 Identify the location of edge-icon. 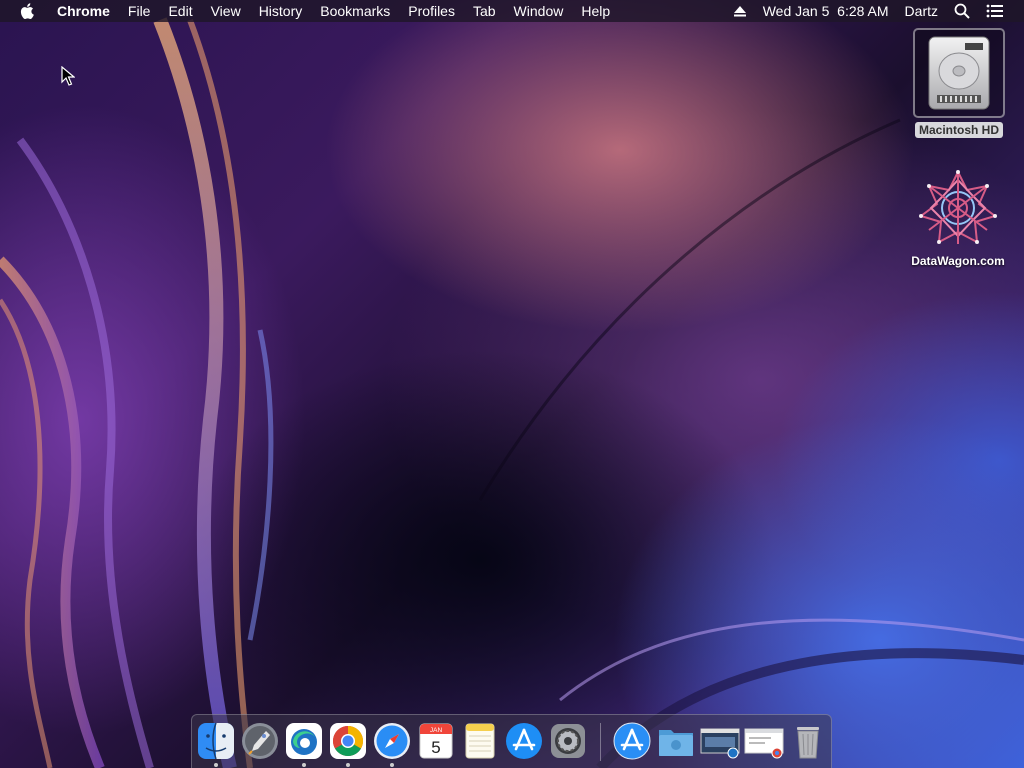
(304, 744).